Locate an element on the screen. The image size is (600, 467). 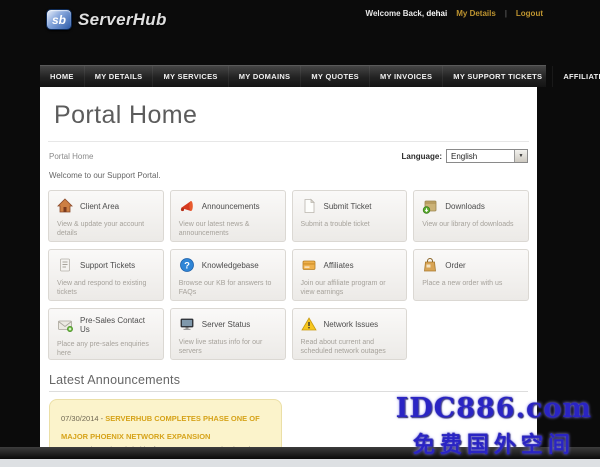
breadcrumb: Portal Home is located at coordinates (71, 156).